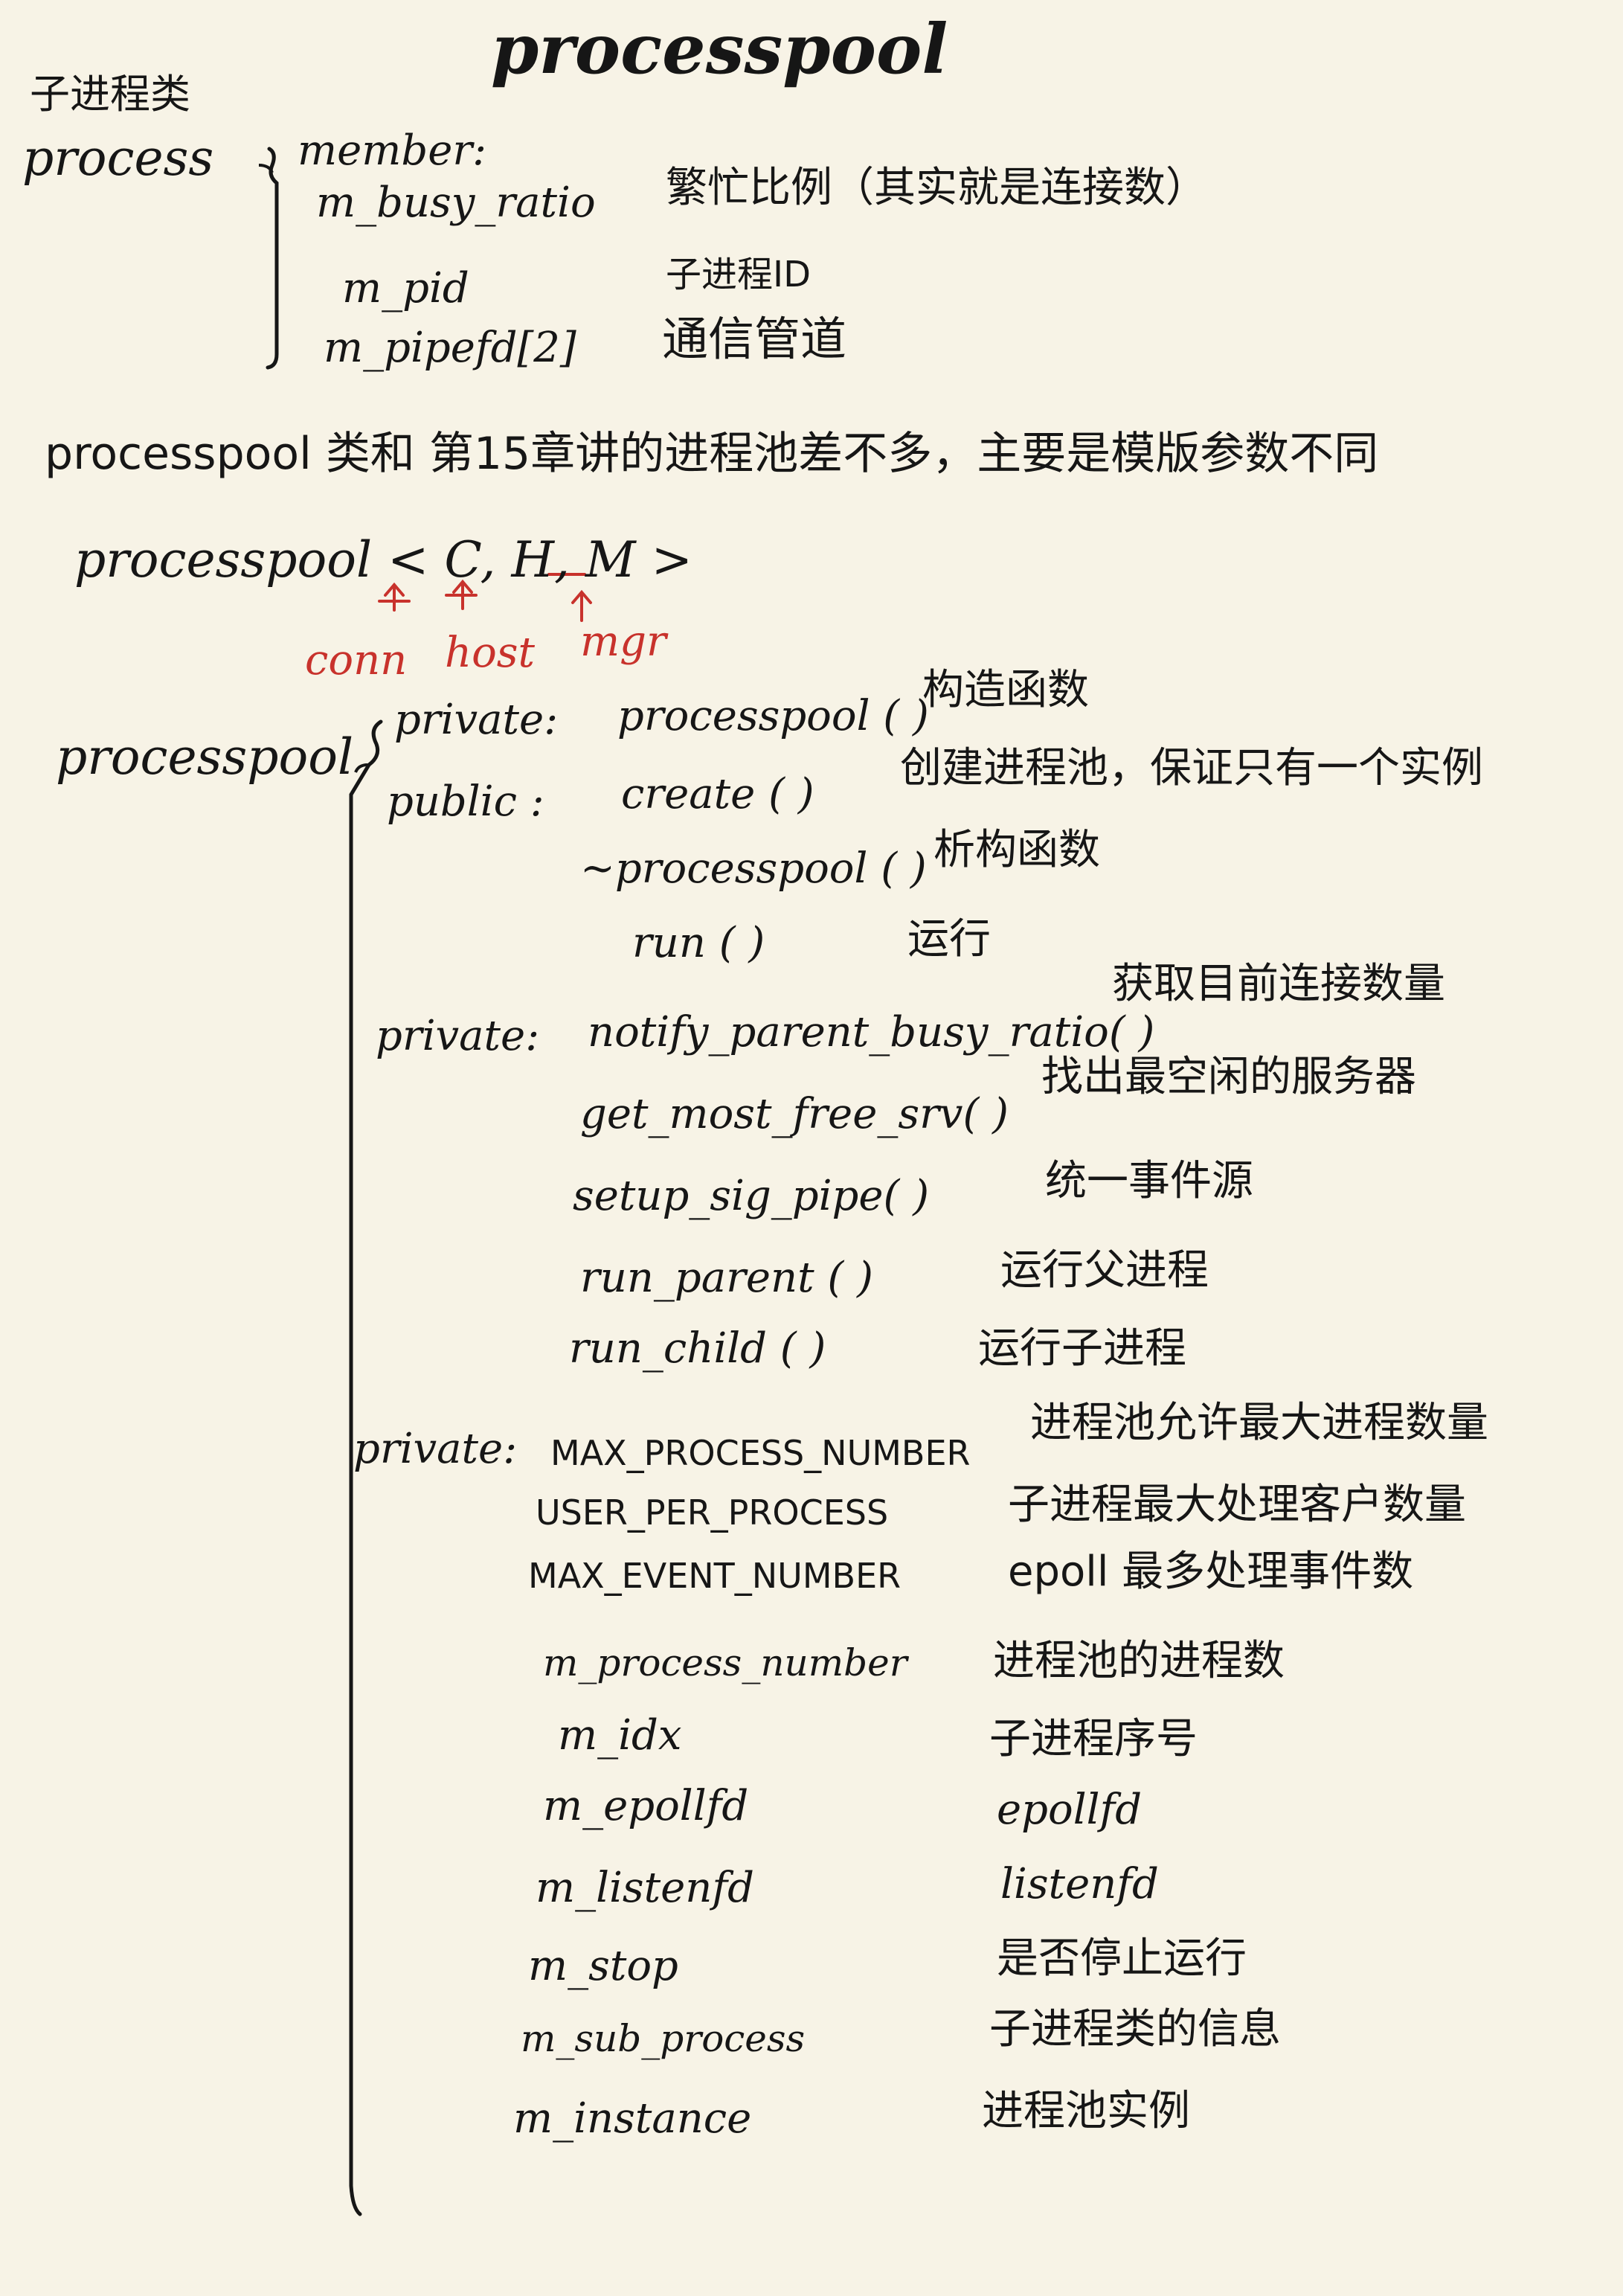  What do you see at coordinates (491, 653) in the screenshot?
I see `annotation-host: host` at bounding box center [491, 653].